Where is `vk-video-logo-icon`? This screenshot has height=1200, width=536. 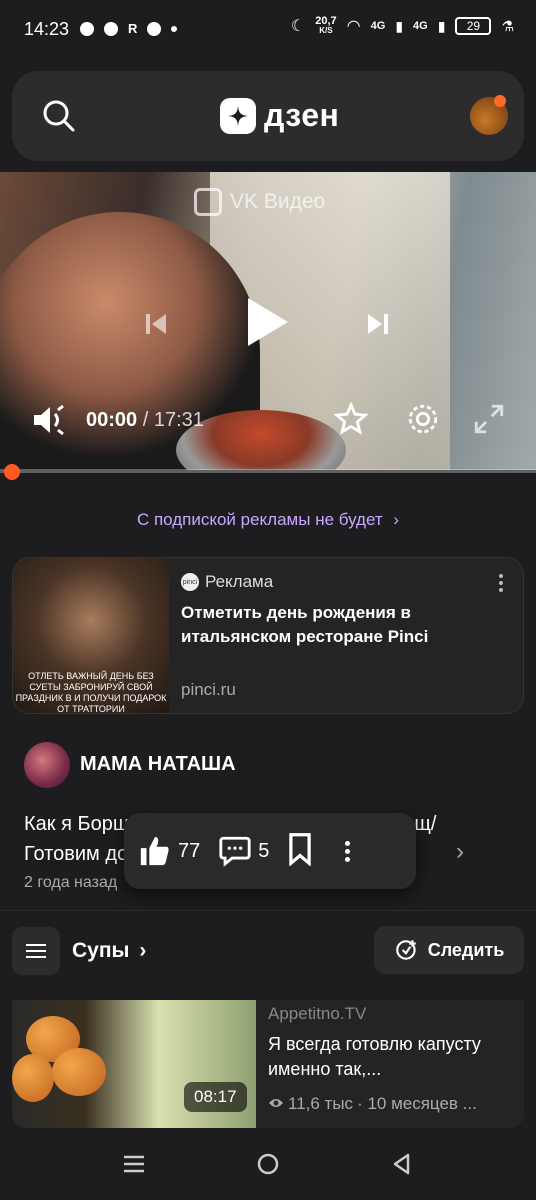 vk-video-logo-icon is located at coordinates (208, 202).